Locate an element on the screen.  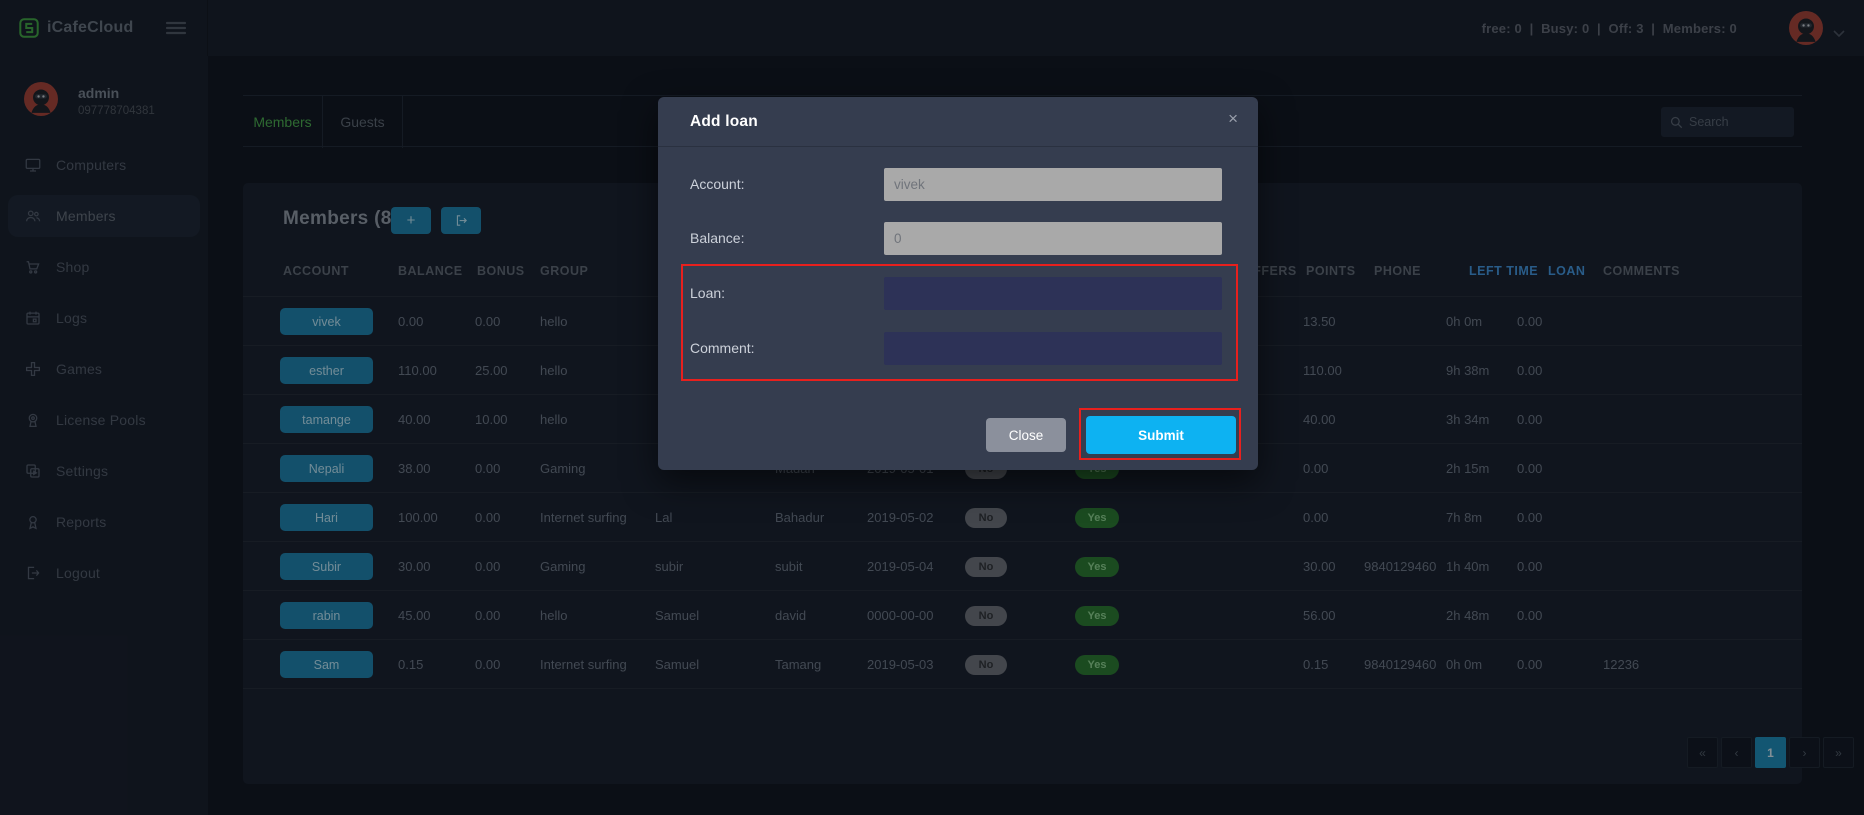
loan-field is located at coordinates (1053, 293).